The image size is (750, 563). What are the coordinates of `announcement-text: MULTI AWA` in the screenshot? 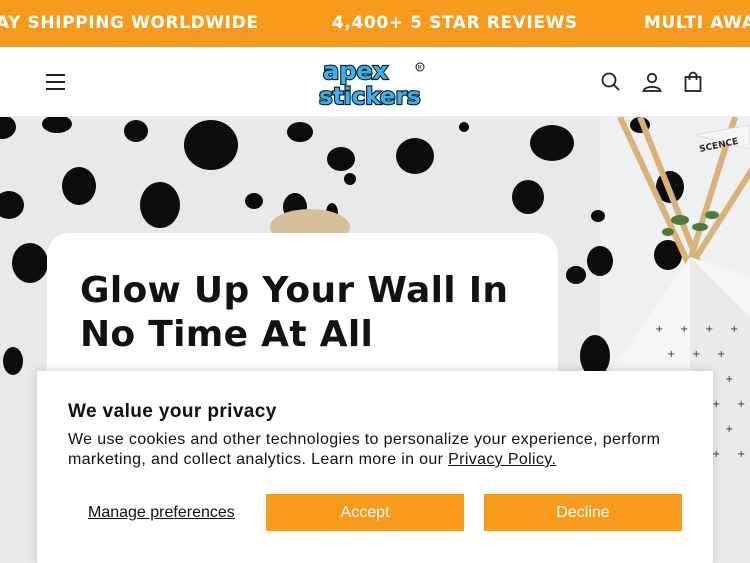 It's located at (697, 23).